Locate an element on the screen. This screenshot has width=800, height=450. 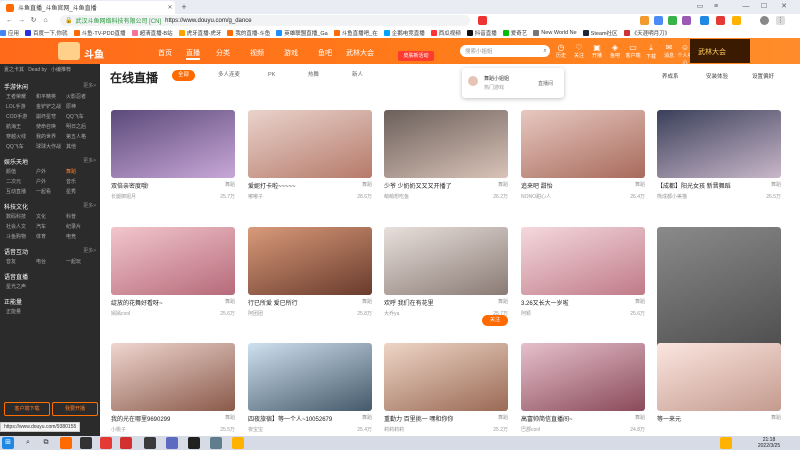
start-icon: ⊞ is located at coordinates (8, 443).